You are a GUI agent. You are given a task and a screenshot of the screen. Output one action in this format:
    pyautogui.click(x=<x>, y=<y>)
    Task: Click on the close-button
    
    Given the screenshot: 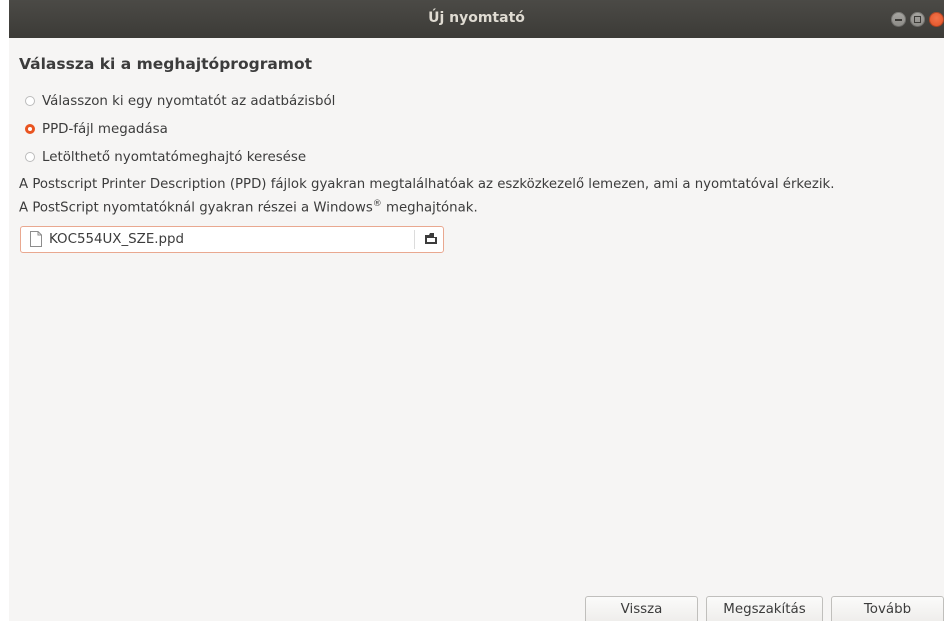 What is the action you would take?
    pyautogui.click(x=936, y=19)
    